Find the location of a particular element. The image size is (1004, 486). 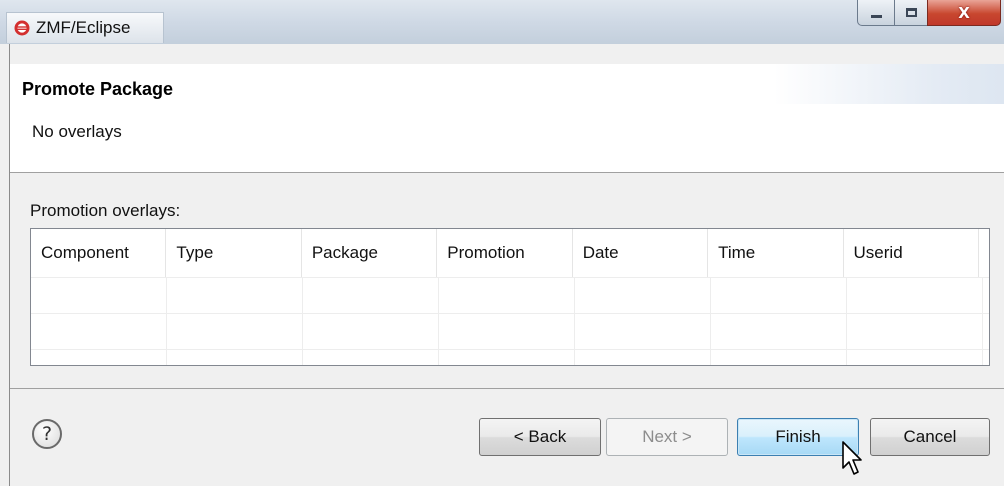

eclipse-zmf-icon is located at coordinates (22, 28).